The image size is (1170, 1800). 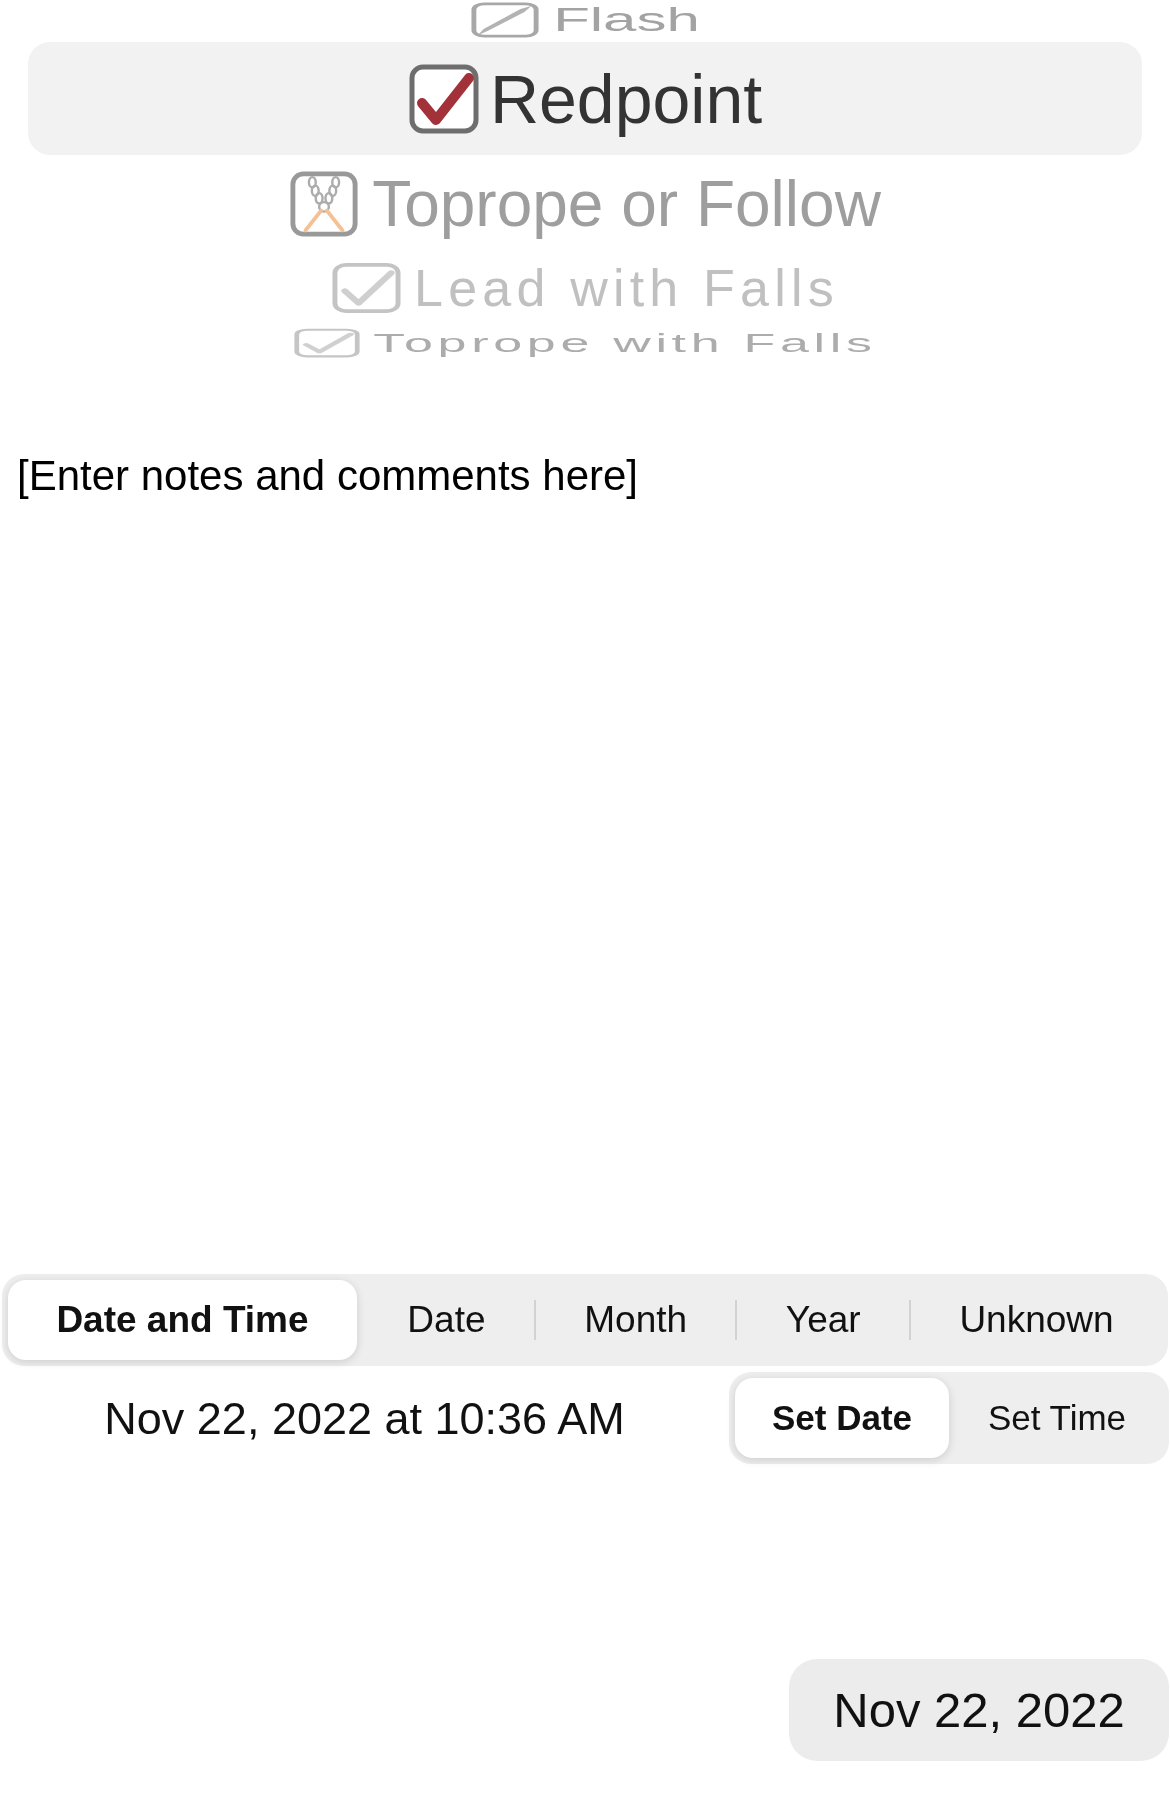 What do you see at coordinates (585, 98) in the screenshot?
I see `picker-option: Redpoint` at bounding box center [585, 98].